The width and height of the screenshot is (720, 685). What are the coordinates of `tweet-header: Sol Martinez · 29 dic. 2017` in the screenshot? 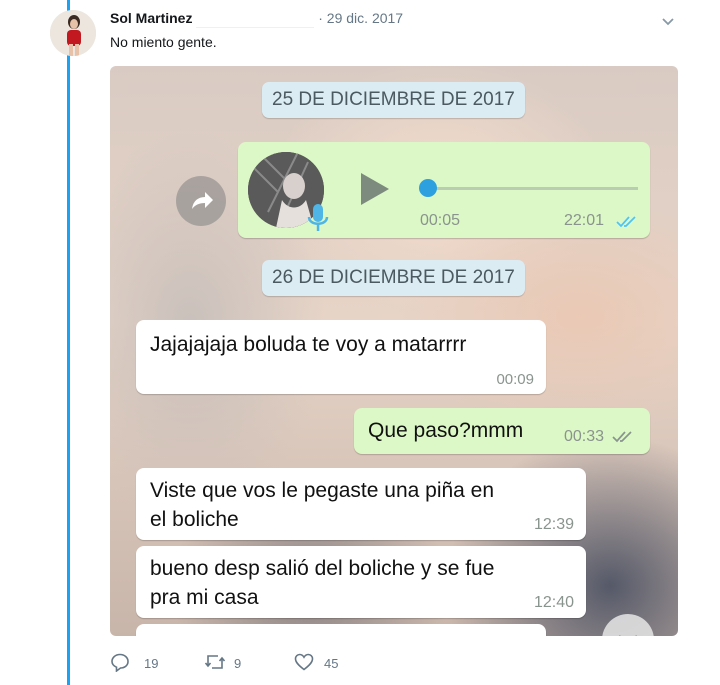 It's located at (256, 19).